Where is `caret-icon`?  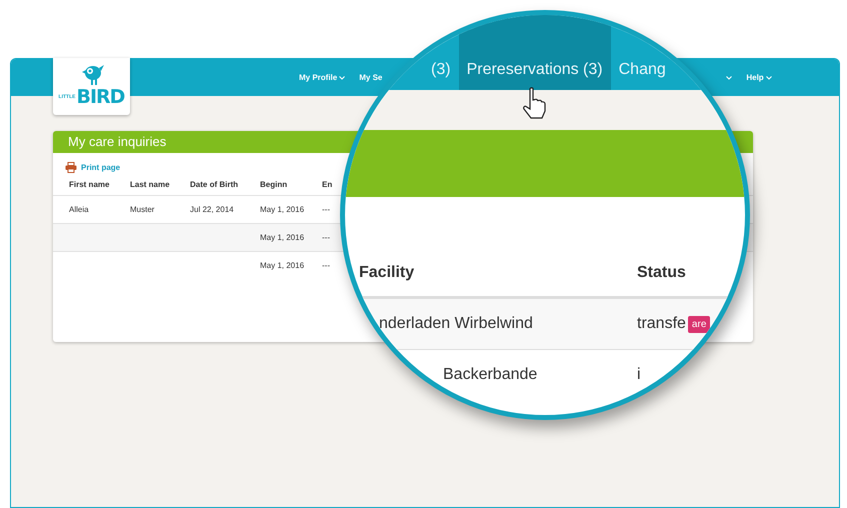
caret-icon is located at coordinates (729, 78).